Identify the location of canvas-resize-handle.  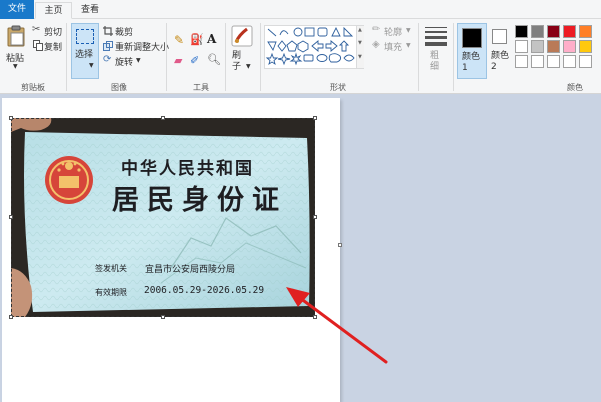
(340, 245).